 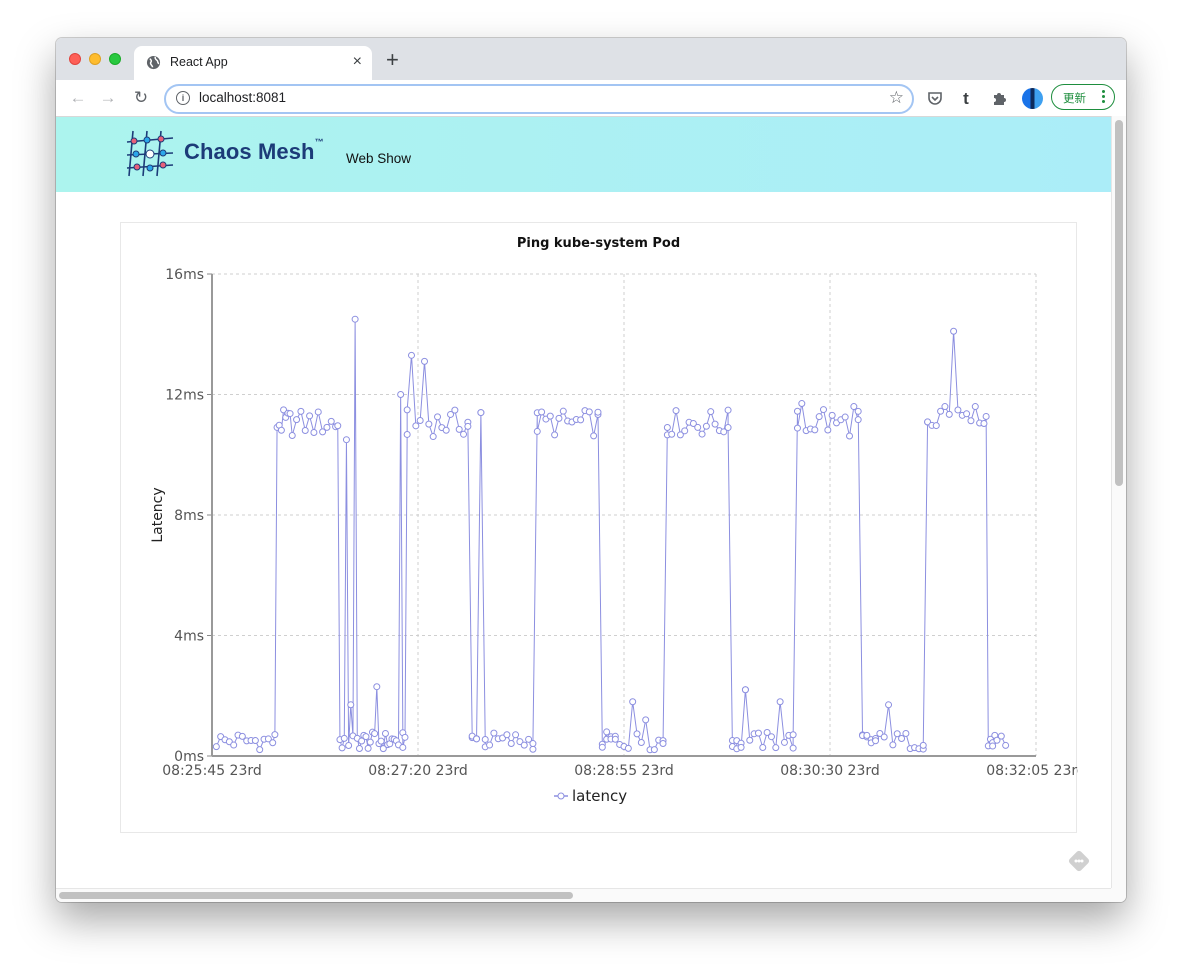 What do you see at coordinates (539, 99) in the screenshot?
I see `address-bar: i localhost:8081 ☆` at bounding box center [539, 99].